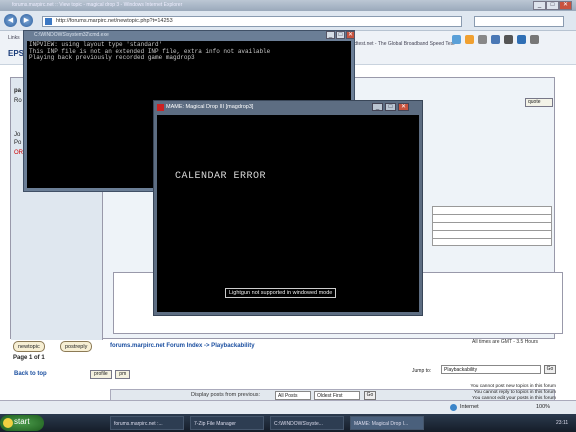  What do you see at coordinates (505, 342) in the screenshot?
I see `timezone-note: All times are GMT - 3.5 Hours` at bounding box center [505, 342].